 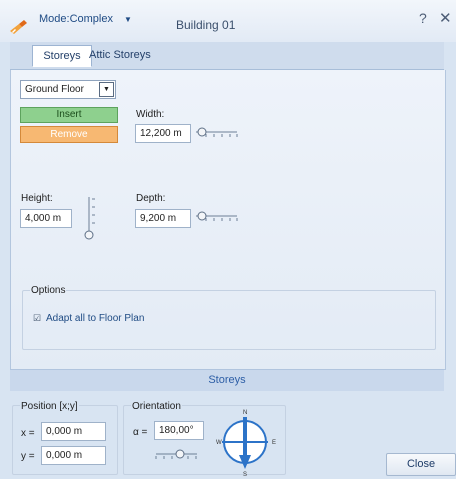 I want to click on close-button: Close, so click(x=421, y=464).